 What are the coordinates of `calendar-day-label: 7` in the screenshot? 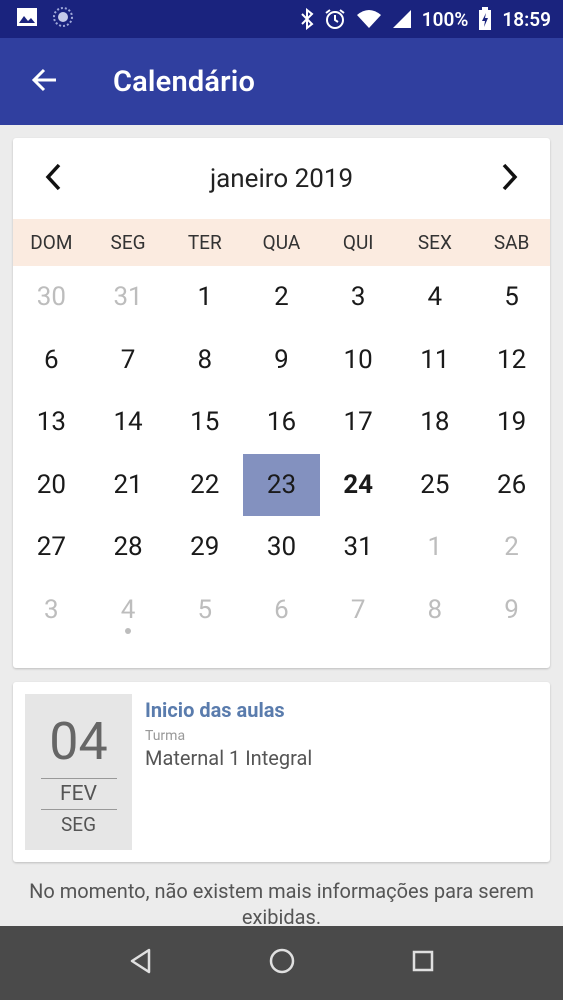 It's located at (128, 359).